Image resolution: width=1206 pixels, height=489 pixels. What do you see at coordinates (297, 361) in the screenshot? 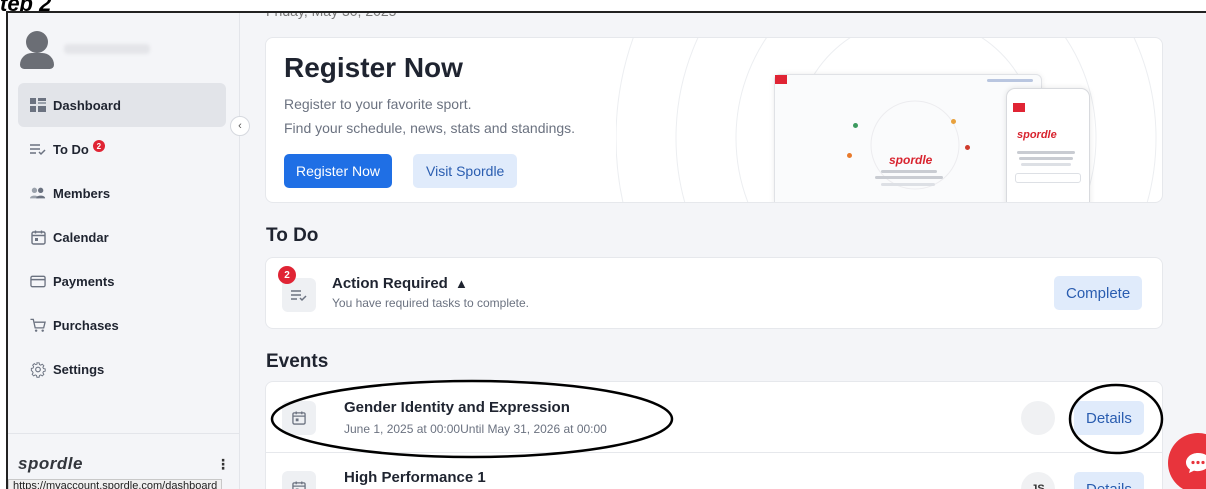
I see `events-section-title: Events` at bounding box center [297, 361].